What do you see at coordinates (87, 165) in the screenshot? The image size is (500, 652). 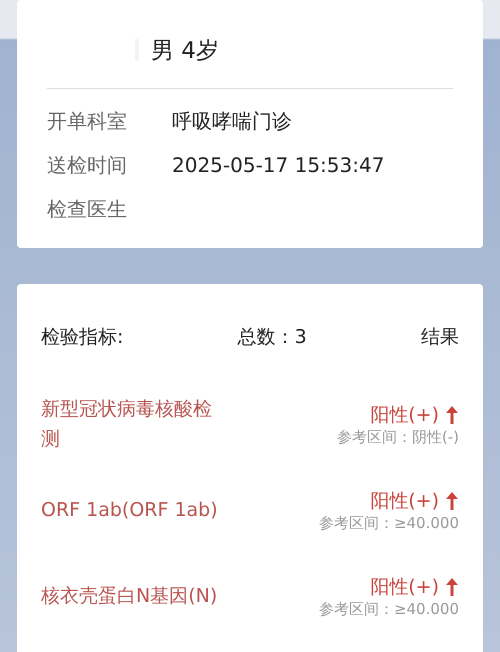 I see `info-label: 送检时间` at bounding box center [87, 165].